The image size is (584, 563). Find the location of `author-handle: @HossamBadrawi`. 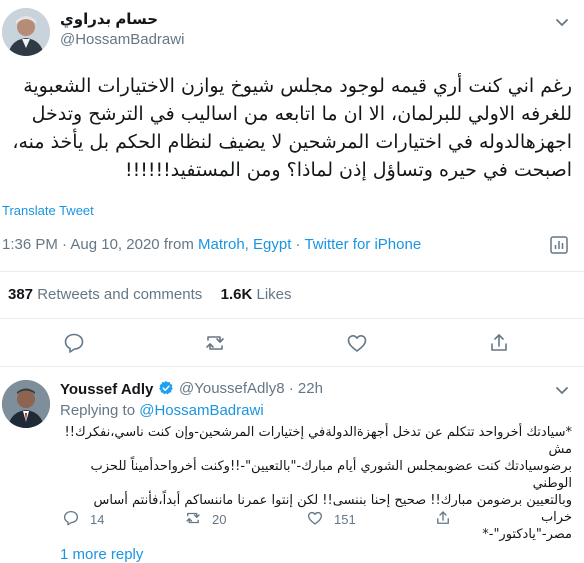

author-handle: @HossamBadrawi is located at coordinates (122, 39).